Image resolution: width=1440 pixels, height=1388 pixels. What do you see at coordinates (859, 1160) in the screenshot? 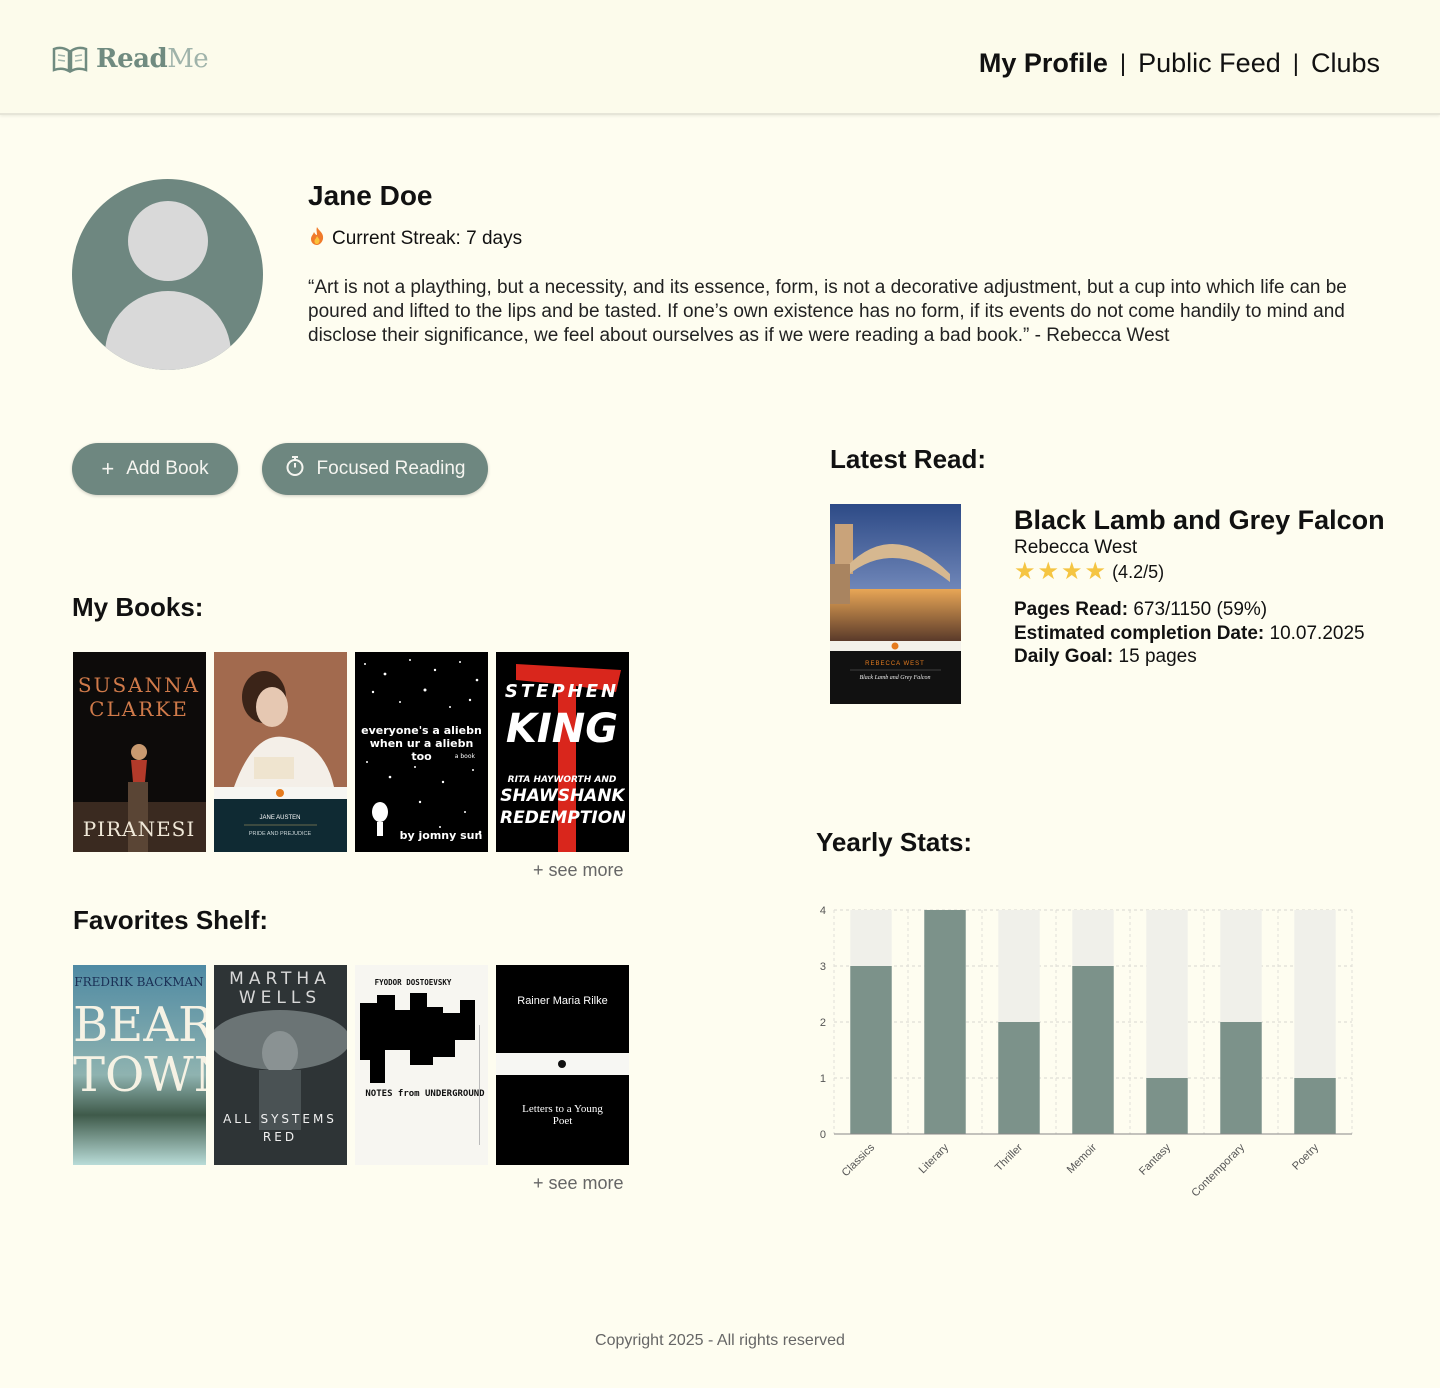
I see `x-tick-label: Classics` at bounding box center [859, 1160].